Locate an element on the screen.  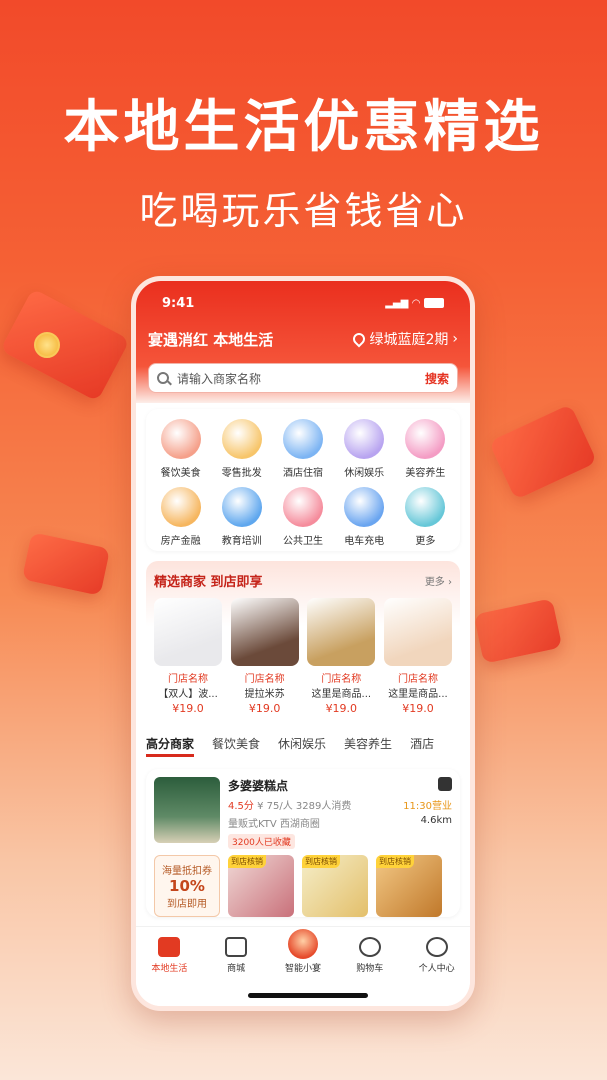
cart-icon is located at coordinates (369, 947).